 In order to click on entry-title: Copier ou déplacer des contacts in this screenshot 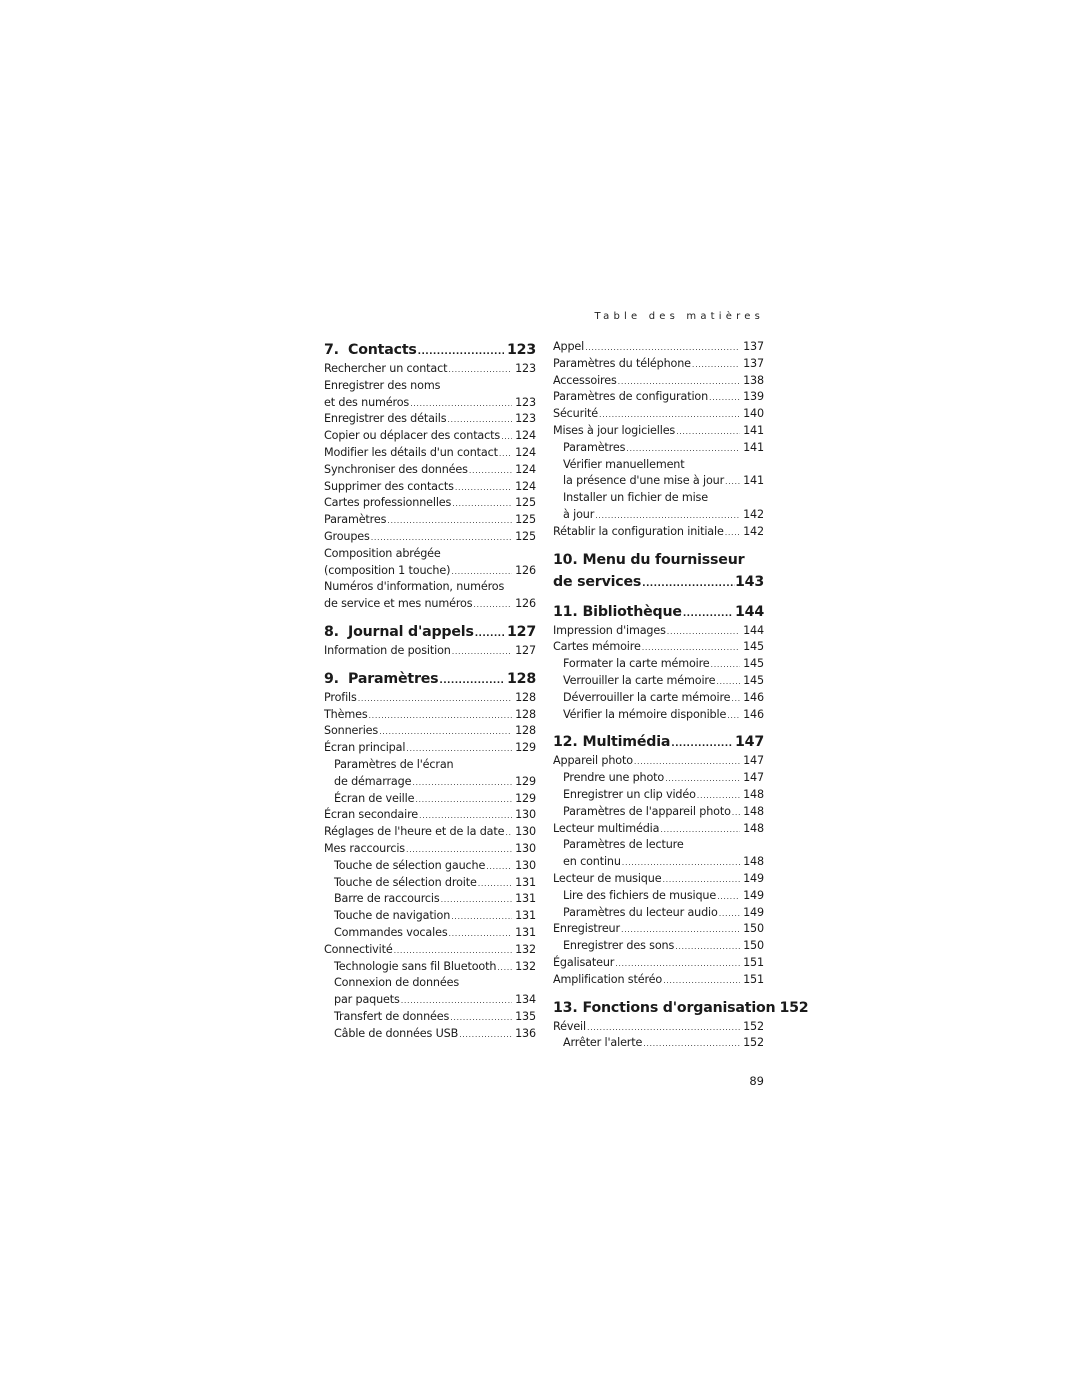, I will do `click(412, 436)`.